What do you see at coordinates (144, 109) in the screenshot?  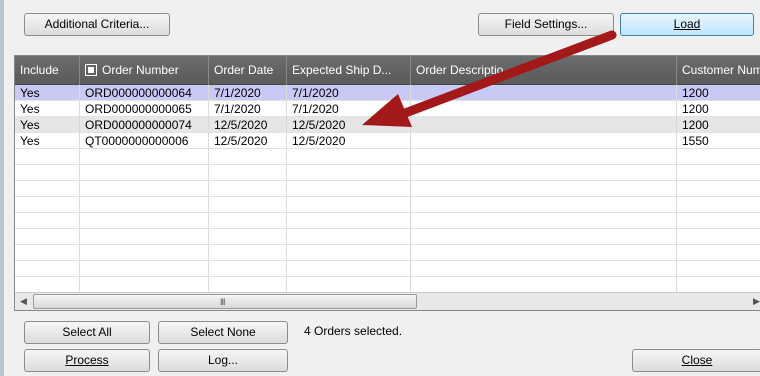 I see `order-number-cell: ORD000000000065` at bounding box center [144, 109].